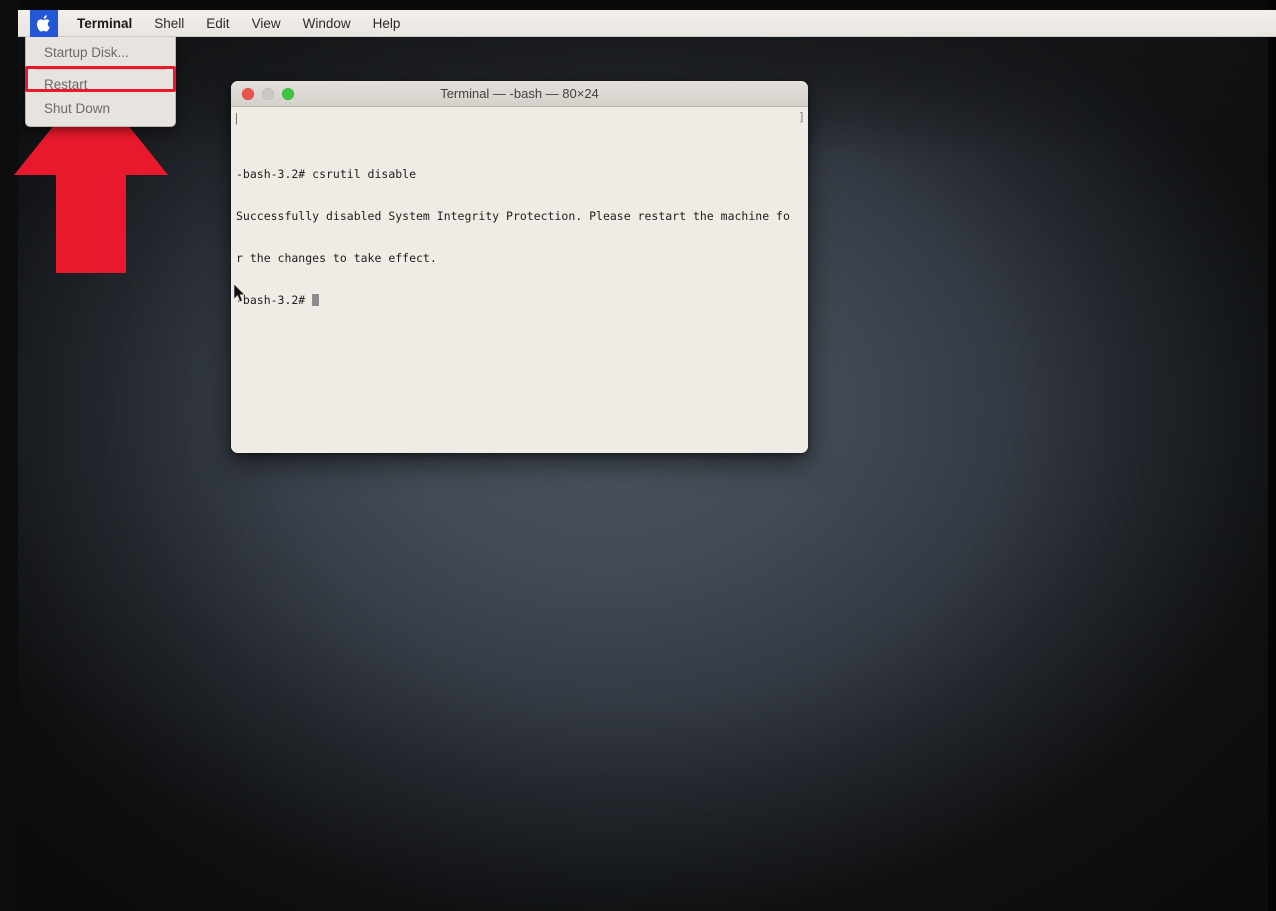 The image size is (1276, 911). Describe the element at coordinates (217, 23) in the screenshot. I see `menu-item-edit: Edit` at that location.